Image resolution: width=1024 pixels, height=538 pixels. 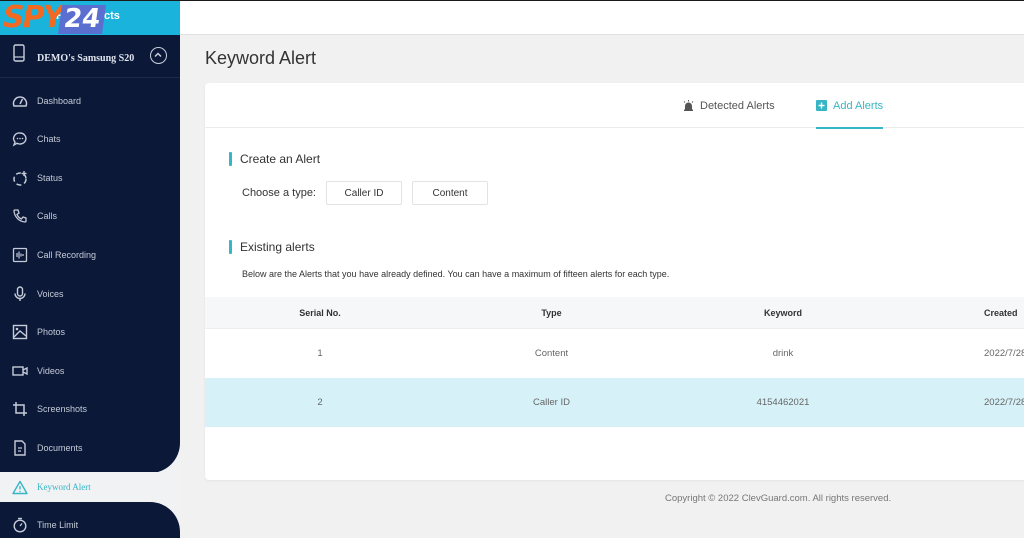 I want to click on document-icon, so click(x=20, y=448).